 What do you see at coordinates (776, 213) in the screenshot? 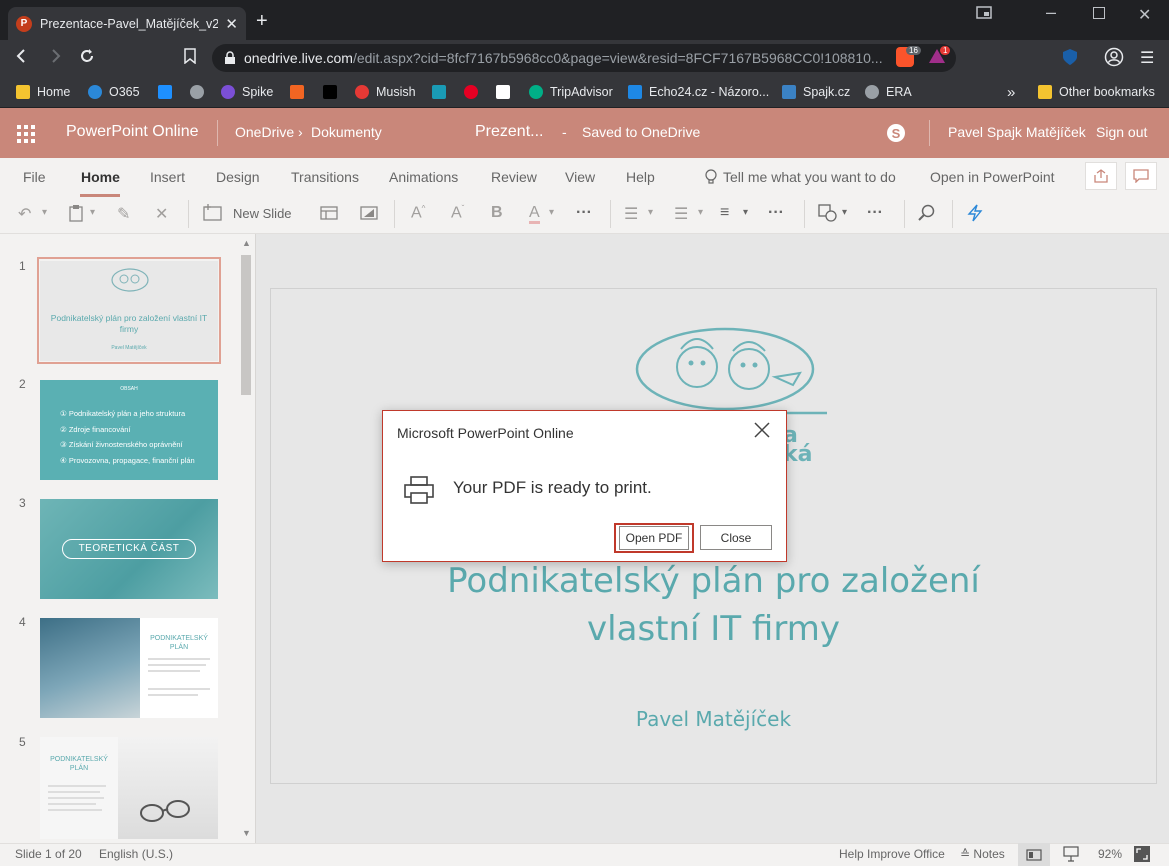
I see `more-paragraph-options-icon: ···` at bounding box center [776, 213].